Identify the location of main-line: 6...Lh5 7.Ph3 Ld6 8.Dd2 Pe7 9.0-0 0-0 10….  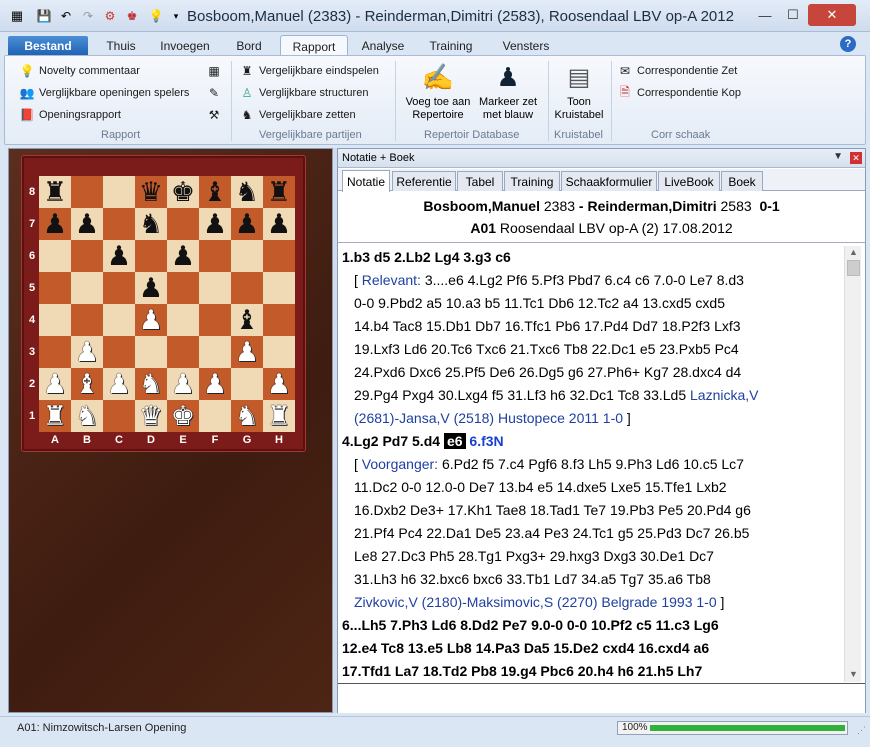
(590, 625).